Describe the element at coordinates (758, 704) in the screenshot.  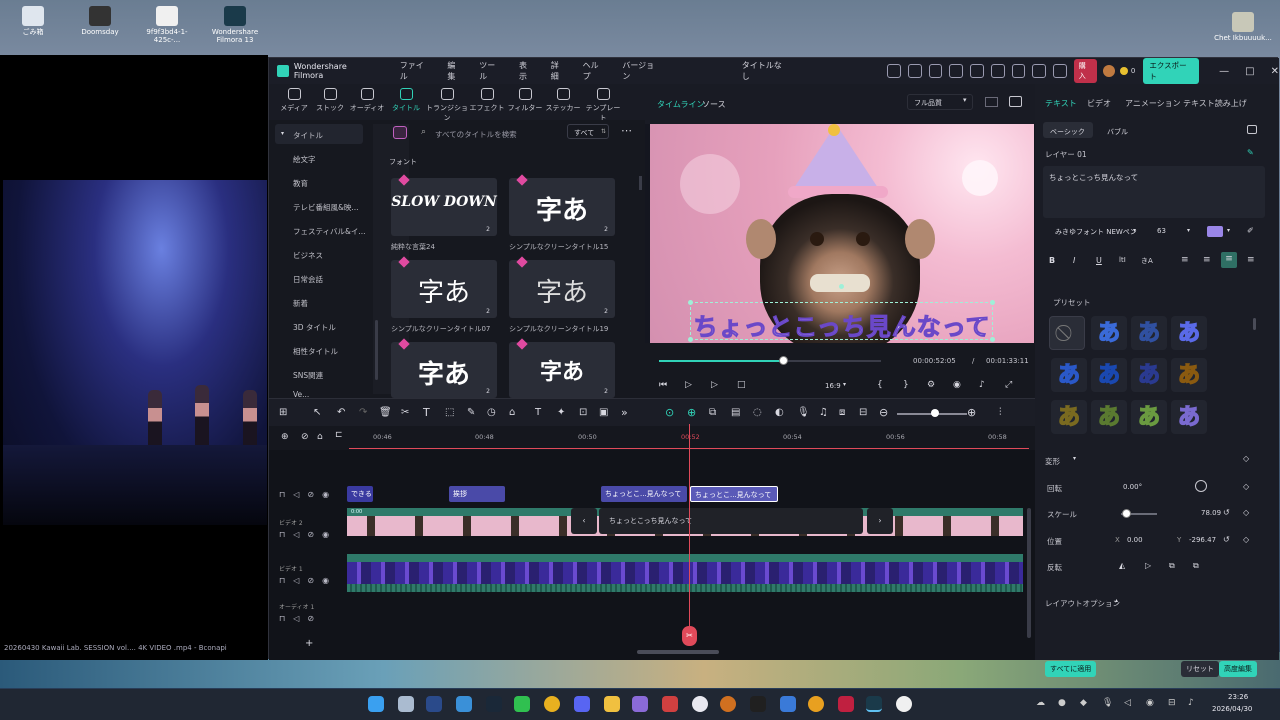
I see `media-app-icon` at that location.